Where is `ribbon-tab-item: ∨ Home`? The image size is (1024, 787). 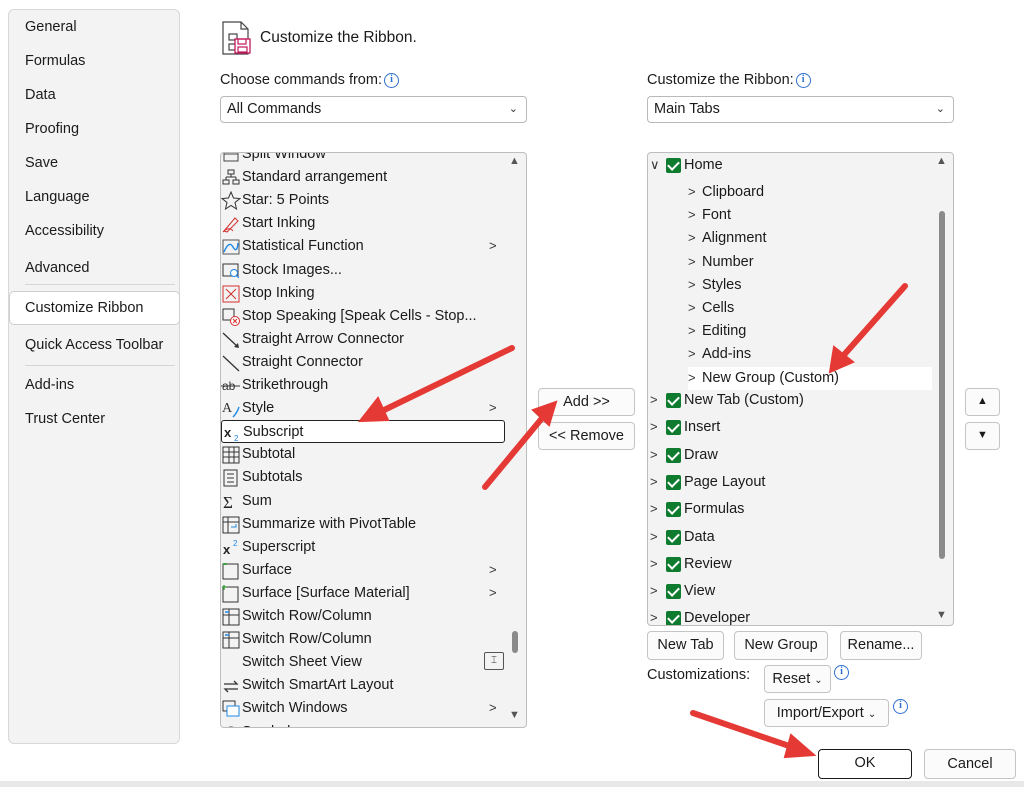 ribbon-tab-item: ∨ Home is located at coordinates (790, 165).